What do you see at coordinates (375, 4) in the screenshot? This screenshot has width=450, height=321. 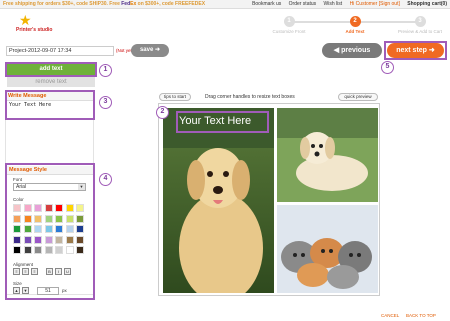 I see `signin-status: Hi Customer [Sign out]` at bounding box center [375, 4].